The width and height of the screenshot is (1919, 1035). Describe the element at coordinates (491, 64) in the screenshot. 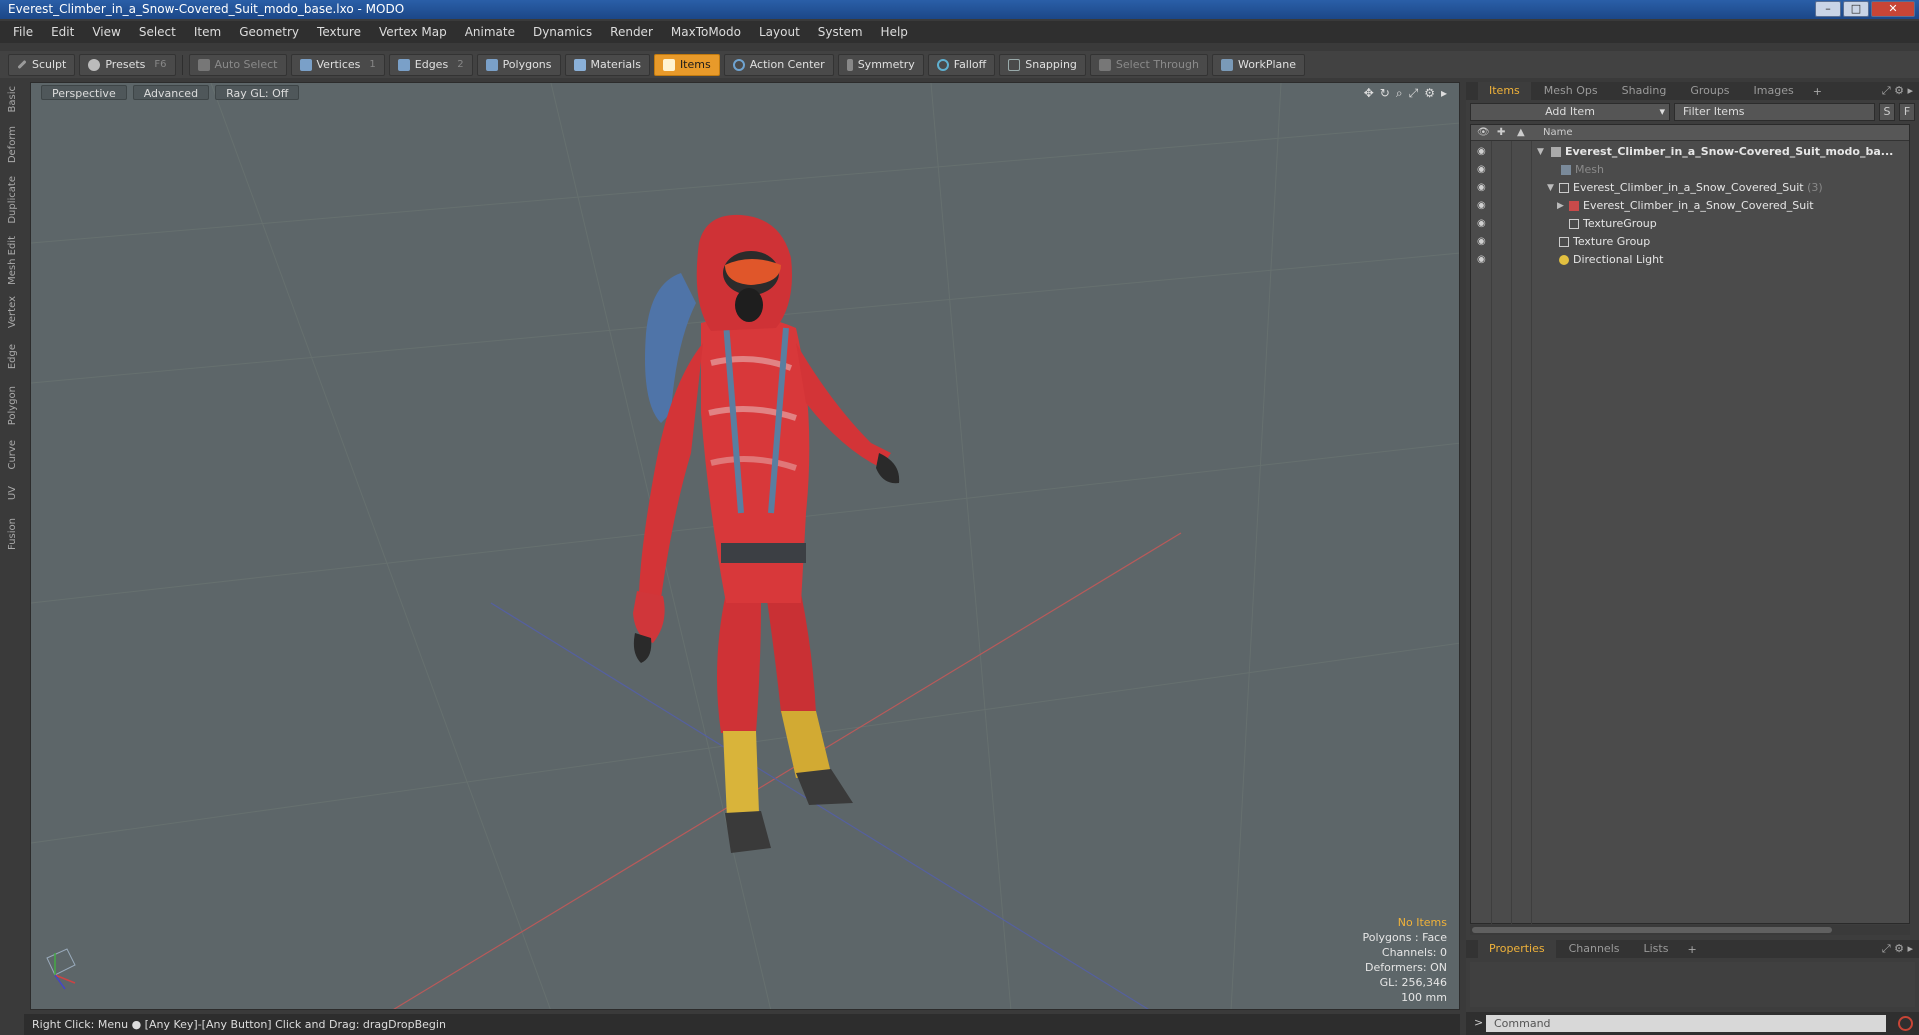

I see `polygons-icon` at that location.